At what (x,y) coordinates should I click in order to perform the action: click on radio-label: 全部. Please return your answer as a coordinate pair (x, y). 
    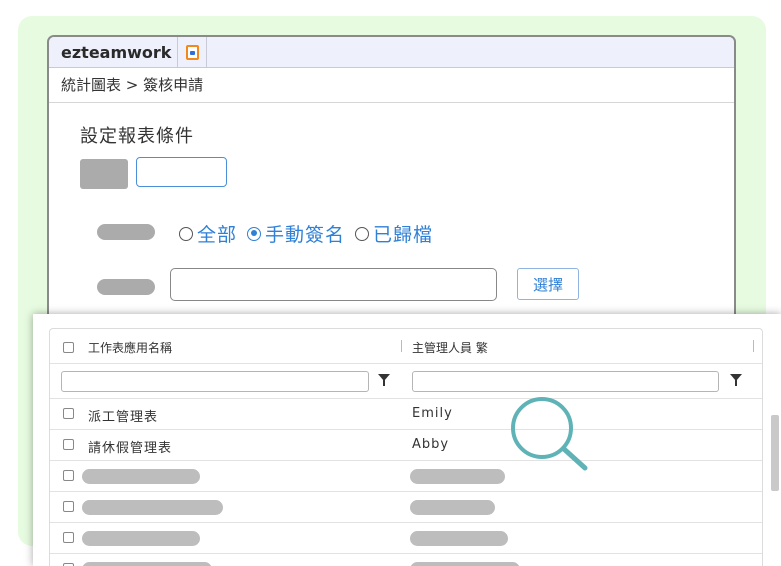
    Looking at the image, I should click on (217, 235).